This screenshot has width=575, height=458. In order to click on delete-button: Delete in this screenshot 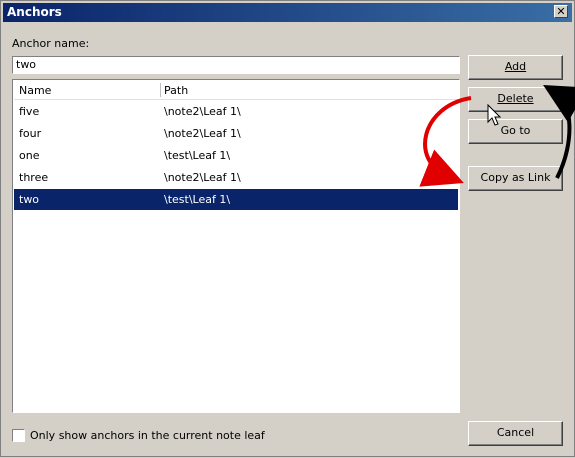, I will do `click(515, 99)`.